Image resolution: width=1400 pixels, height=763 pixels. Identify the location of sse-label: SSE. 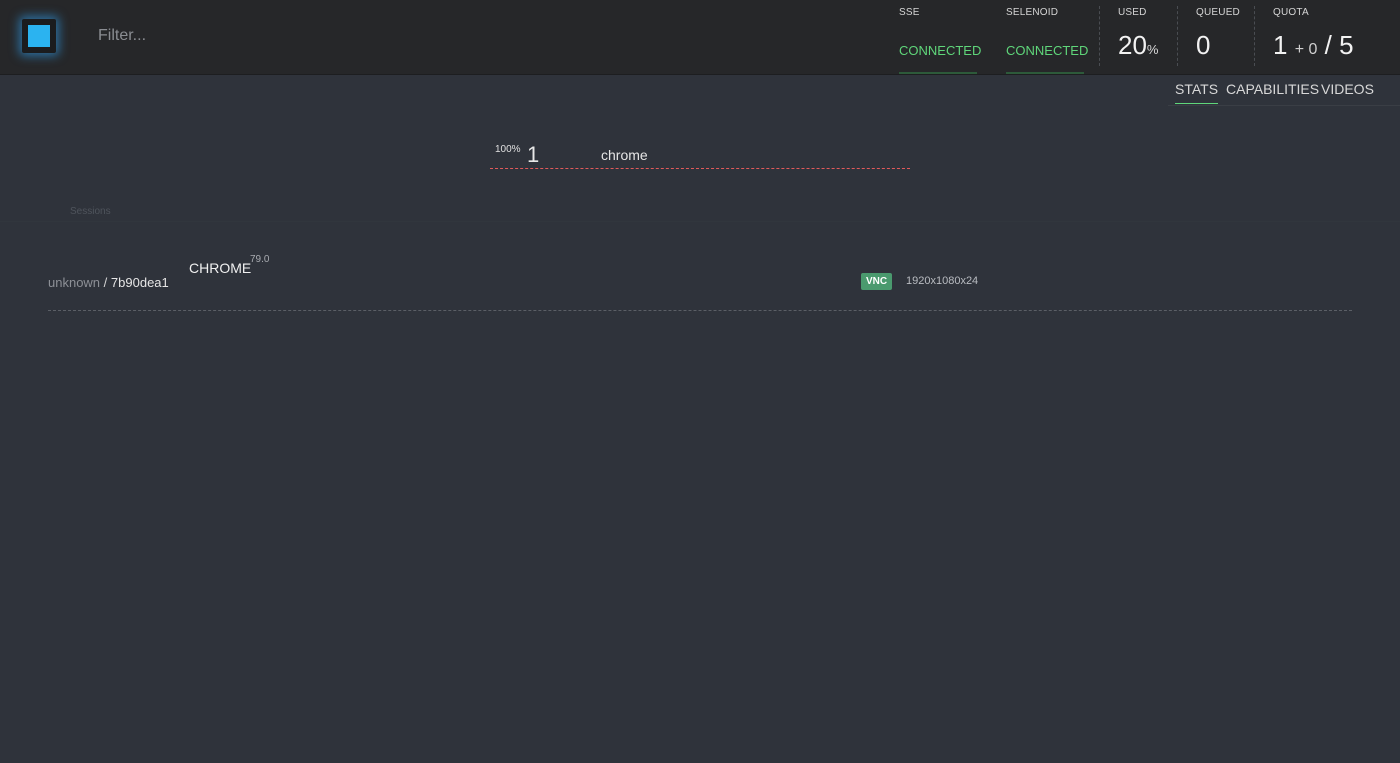
(909, 12).